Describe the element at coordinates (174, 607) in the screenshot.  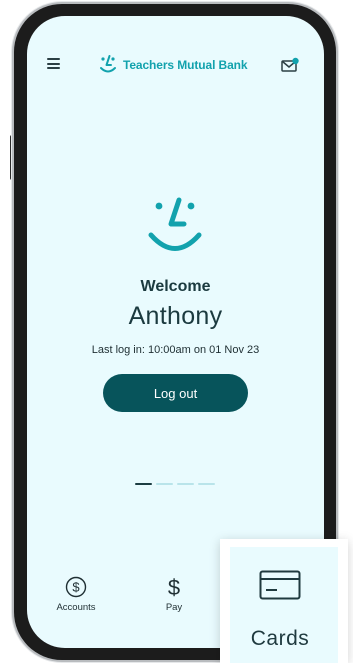
I see `nav-pay-label: Pay` at that location.